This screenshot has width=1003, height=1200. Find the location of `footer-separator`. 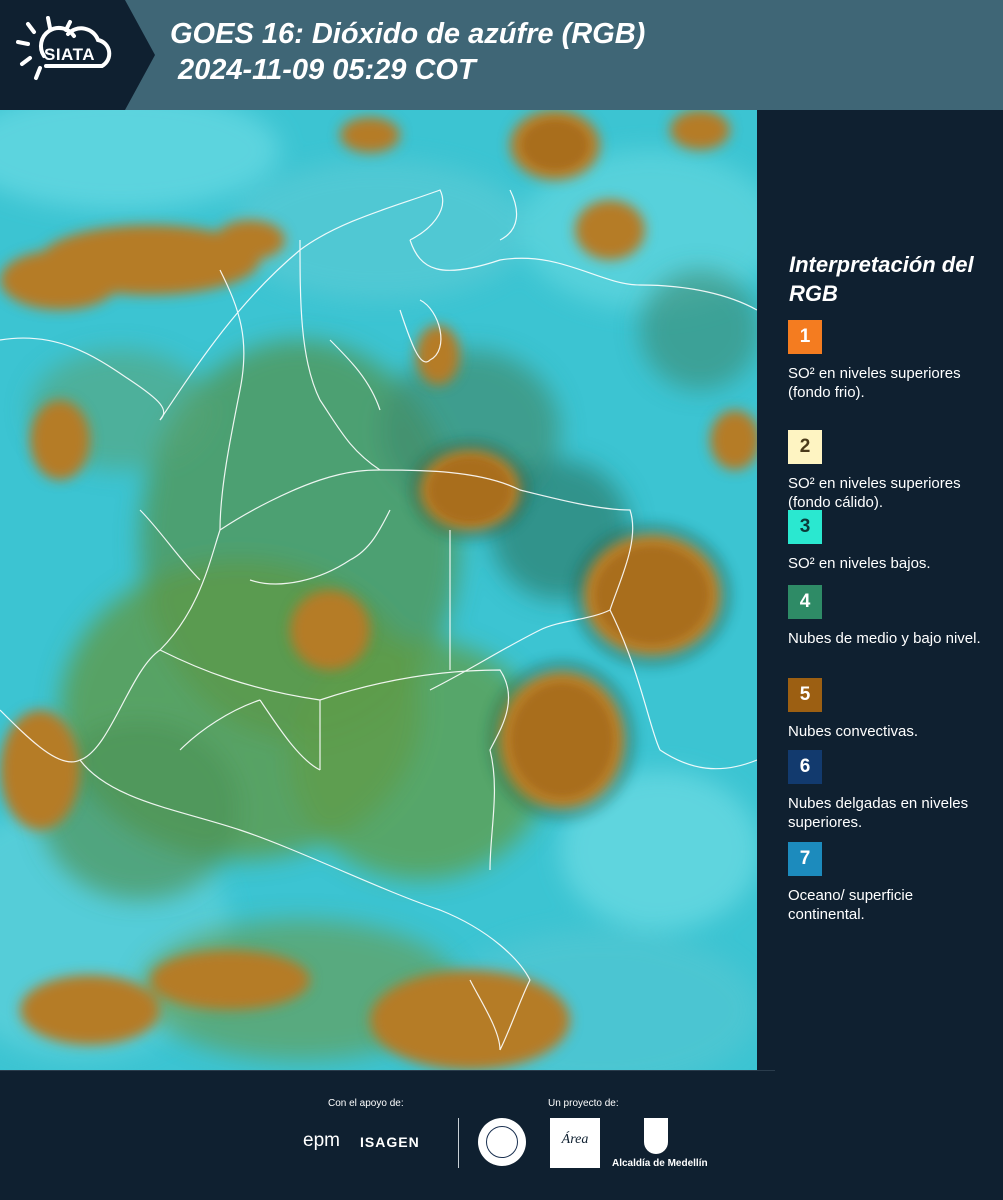

footer-separator is located at coordinates (458, 1143).